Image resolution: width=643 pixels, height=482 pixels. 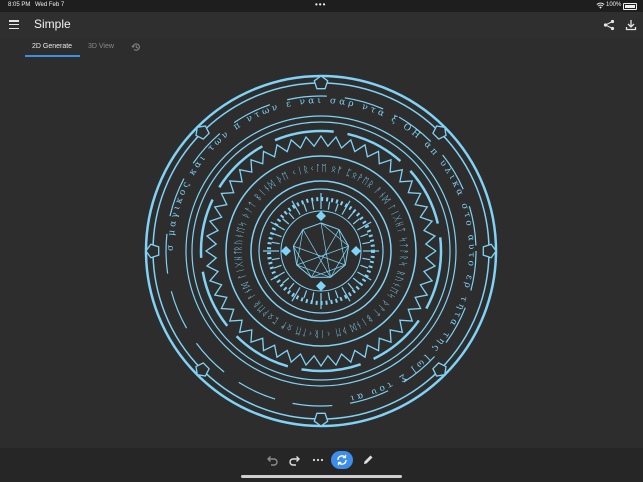 What do you see at coordinates (50, 5) in the screenshot?
I see `status-date: Wed Feb 7` at bounding box center [50, 5].